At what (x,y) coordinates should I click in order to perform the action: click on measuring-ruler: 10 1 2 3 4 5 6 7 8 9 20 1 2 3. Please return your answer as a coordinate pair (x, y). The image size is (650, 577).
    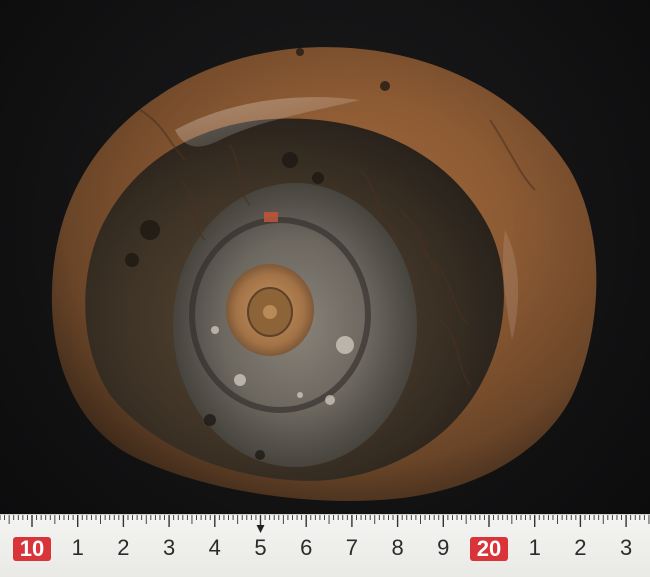
    Looking at the image, I should click on (325, 545).